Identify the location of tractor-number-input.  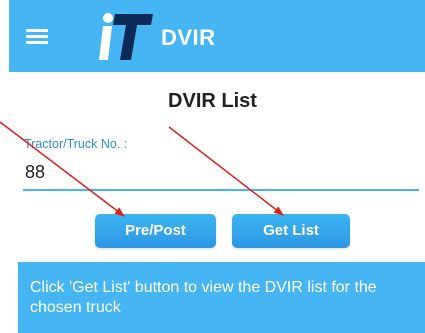
(221, 175).